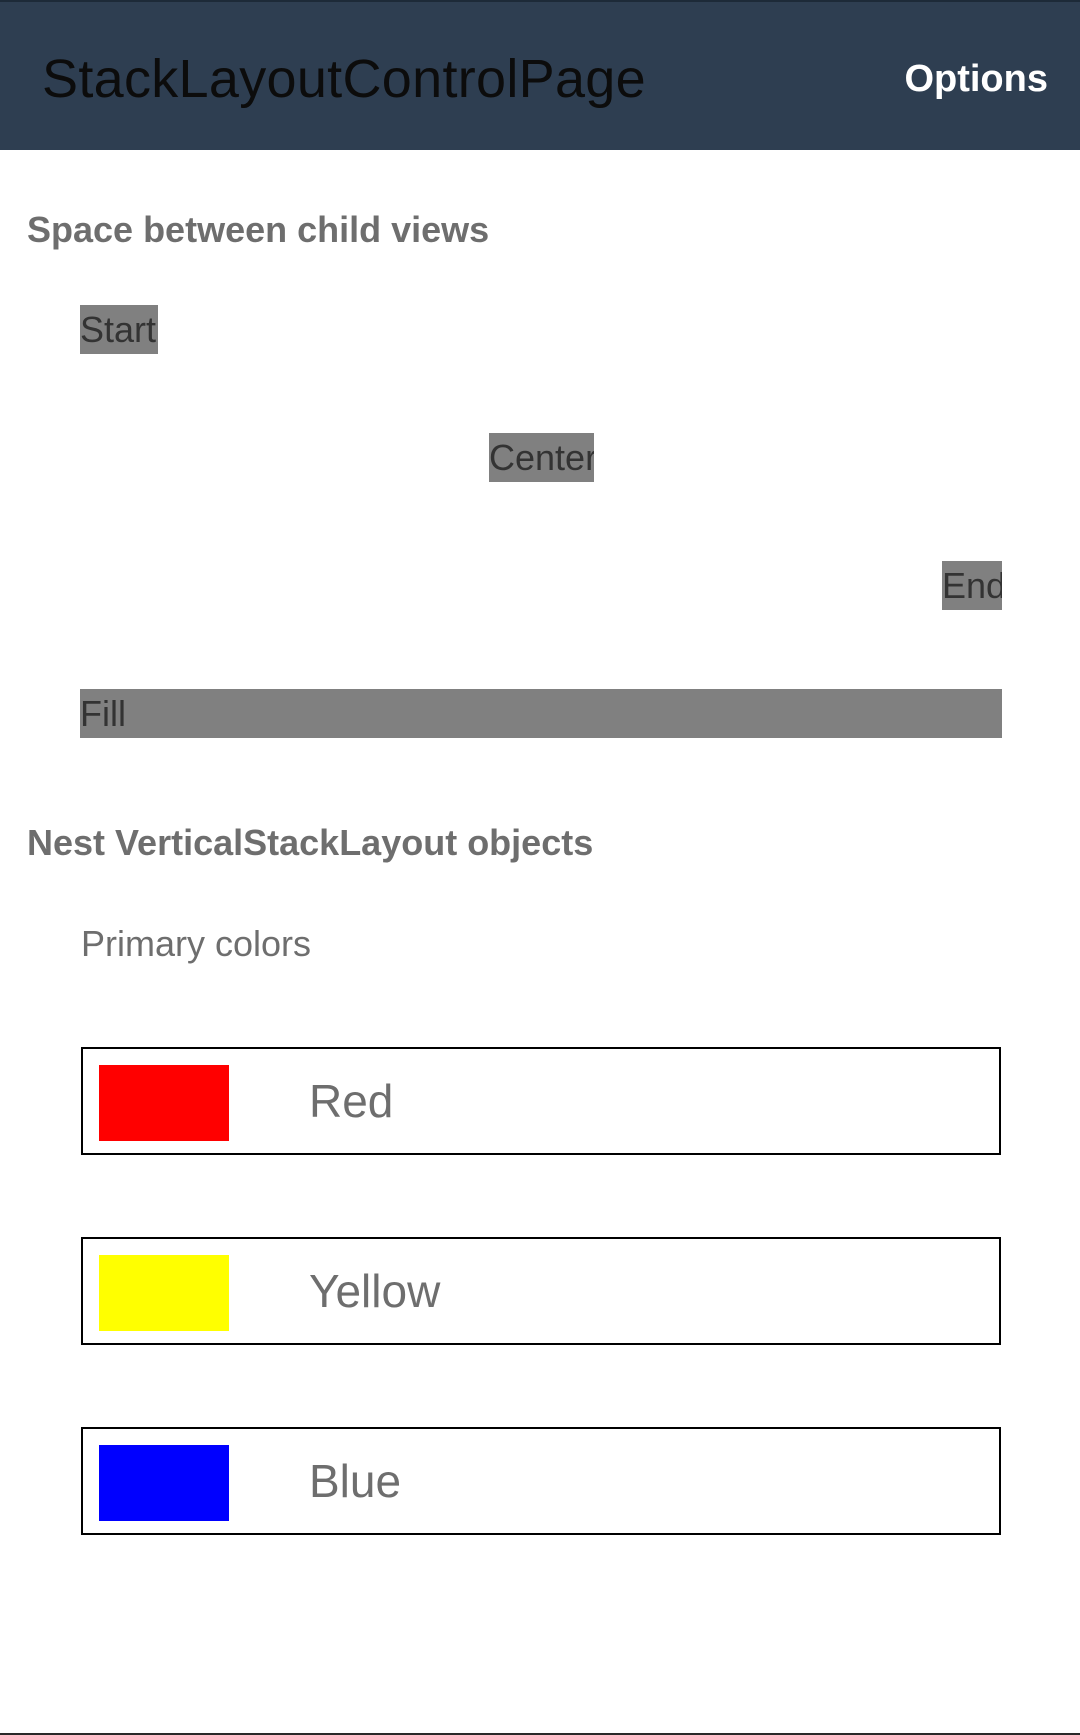 The width and height of the screenshot is (1080, 1735). Describe the element at coordinates (351, 1101) in the screenshot. I see `color-label-red: Red` at that location.